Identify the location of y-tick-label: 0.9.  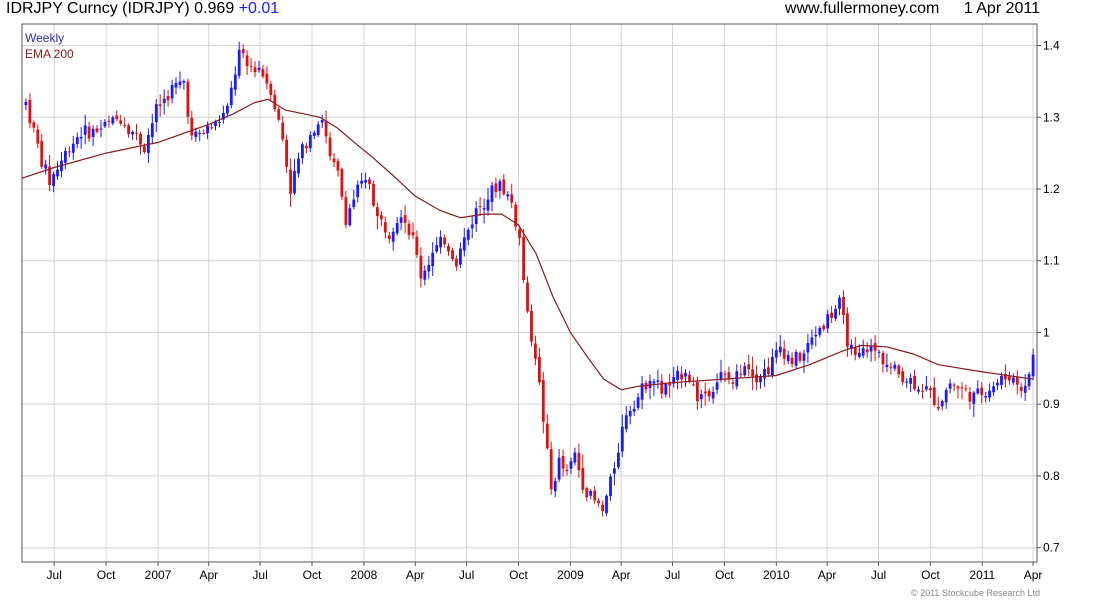
(1051, 404).